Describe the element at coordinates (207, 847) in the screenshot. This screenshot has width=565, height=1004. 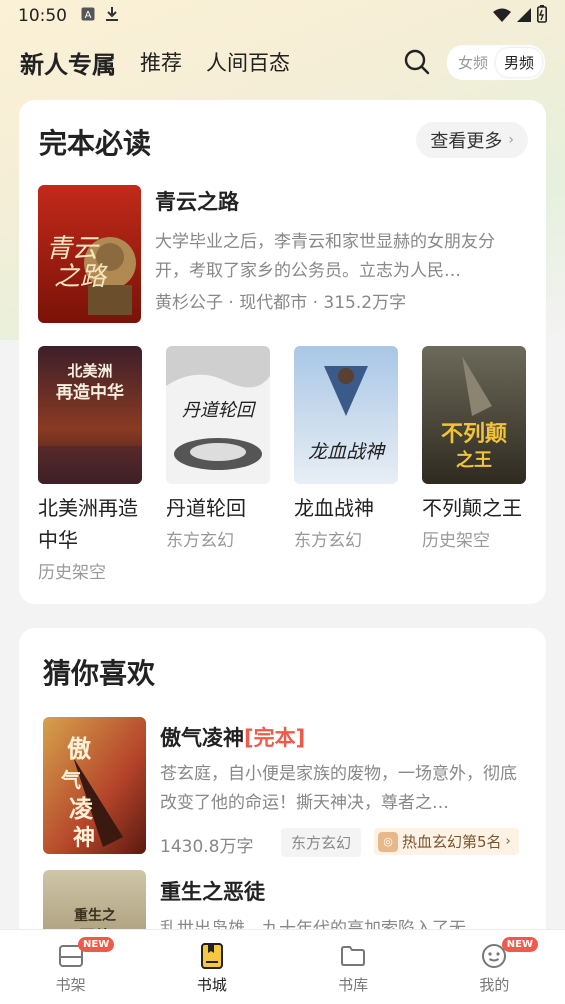
I see `book-word-count: 1430.8万字` at that location.